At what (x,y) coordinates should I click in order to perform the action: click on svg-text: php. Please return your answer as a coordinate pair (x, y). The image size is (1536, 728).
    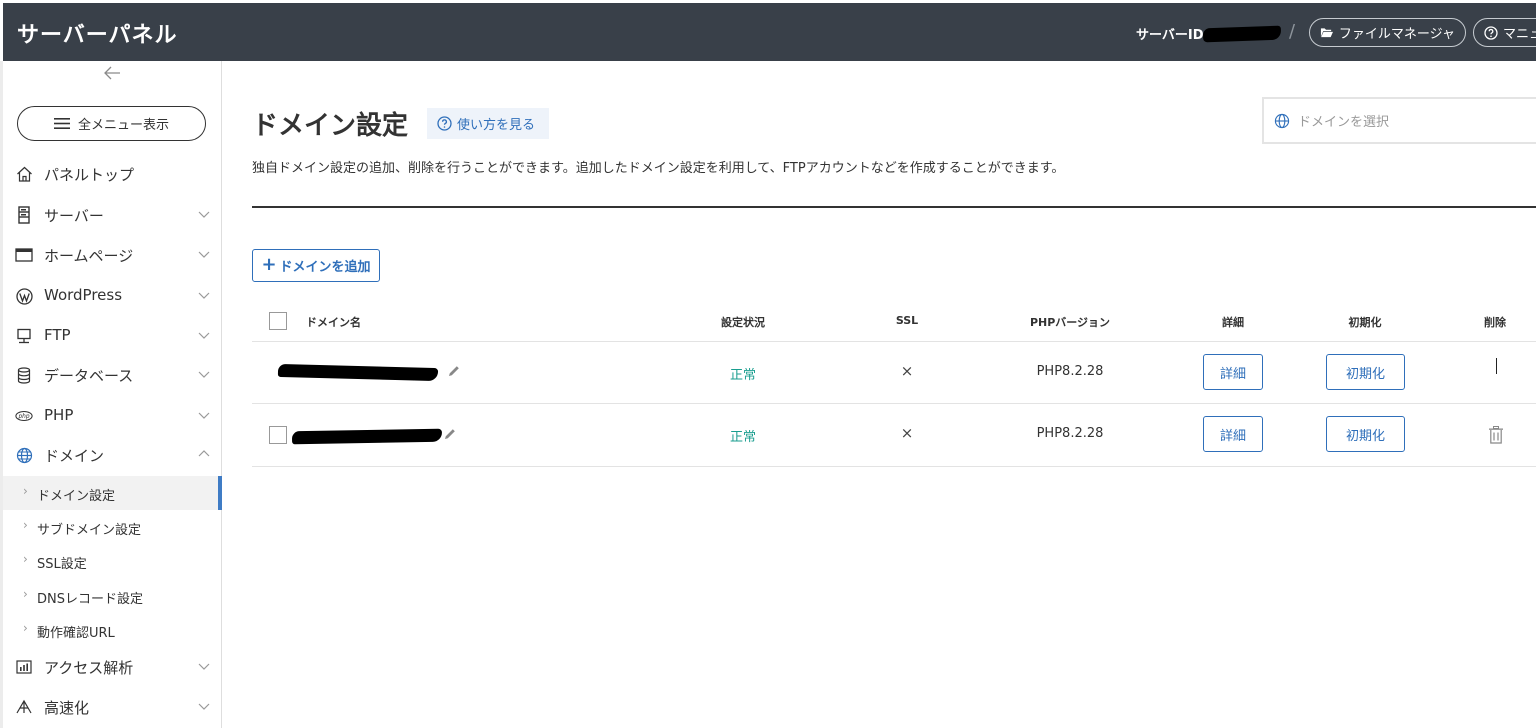
    Looking at the image, I should click on (23, 417).